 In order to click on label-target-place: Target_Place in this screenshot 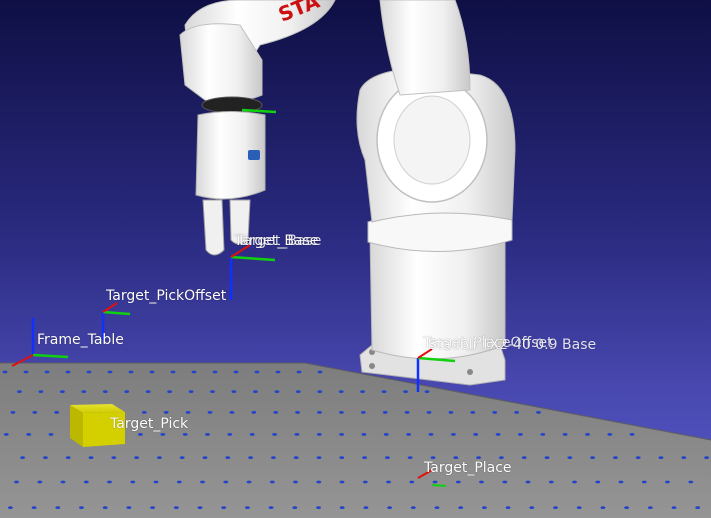, I will do `click(468, 468)`.